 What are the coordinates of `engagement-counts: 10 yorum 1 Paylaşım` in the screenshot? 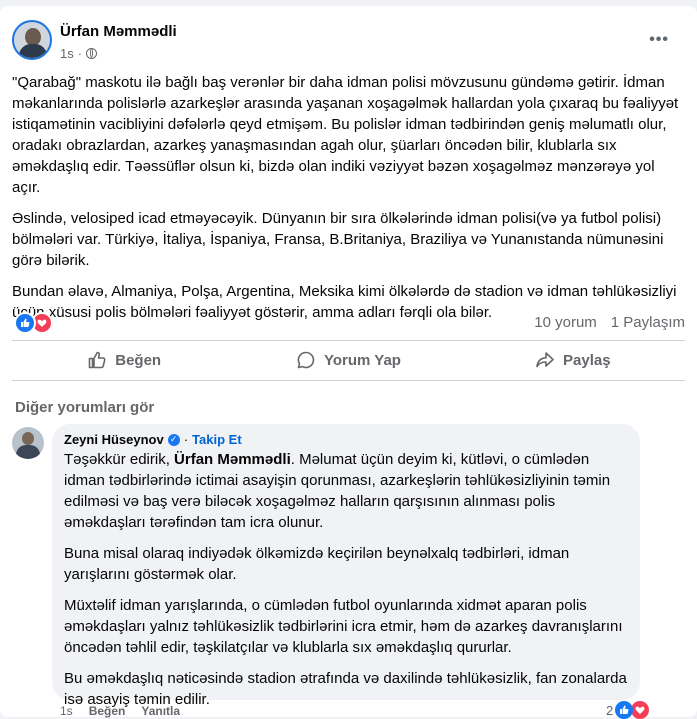 It's located at (609, 322).